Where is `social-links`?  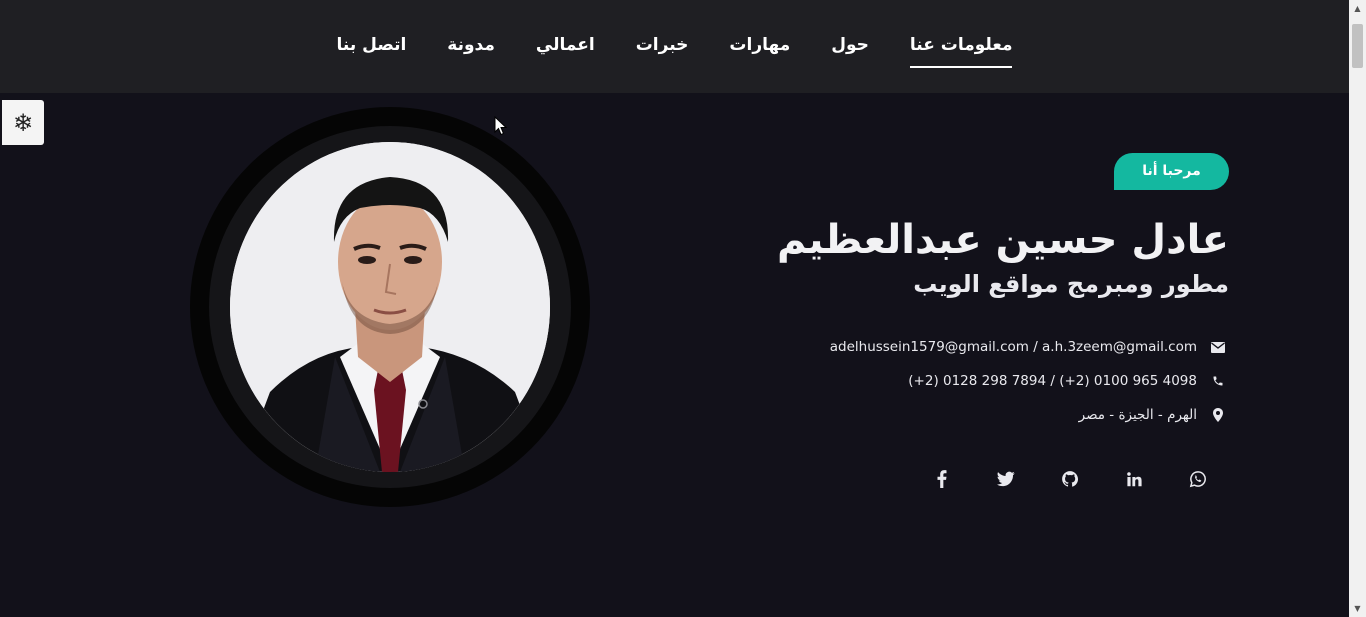
social-links is located at coordinates (929, 479).